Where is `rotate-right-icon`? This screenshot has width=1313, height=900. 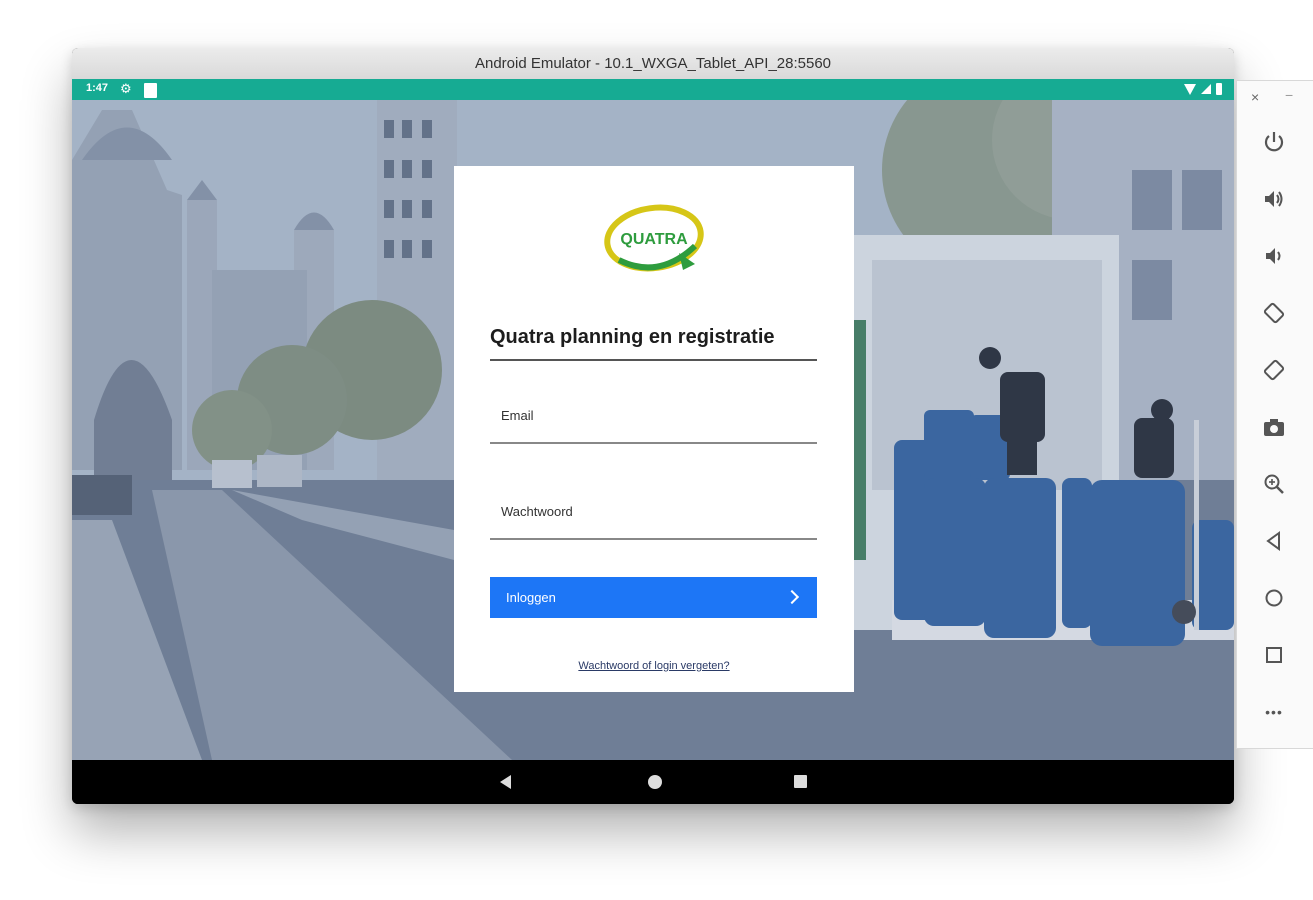 rotate-right-icon is located at coordinates (1274, 370).